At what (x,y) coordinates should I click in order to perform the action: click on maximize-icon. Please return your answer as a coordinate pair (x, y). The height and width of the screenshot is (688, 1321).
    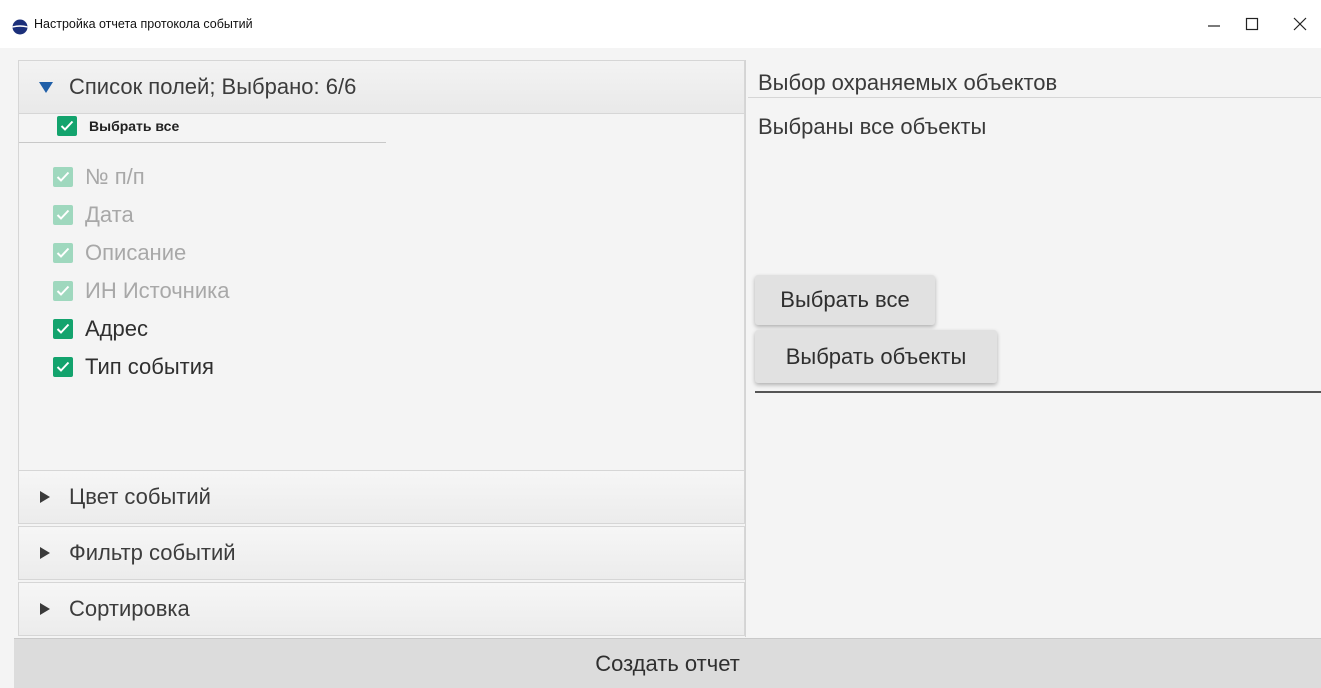
    Looking at the image, I should click on (1252, 24).